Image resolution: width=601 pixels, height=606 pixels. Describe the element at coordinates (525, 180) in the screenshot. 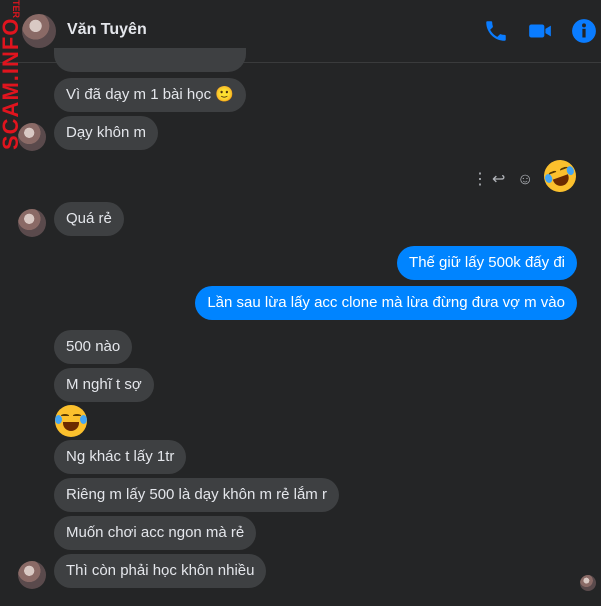

I see `react-icon: ☺` at that location.